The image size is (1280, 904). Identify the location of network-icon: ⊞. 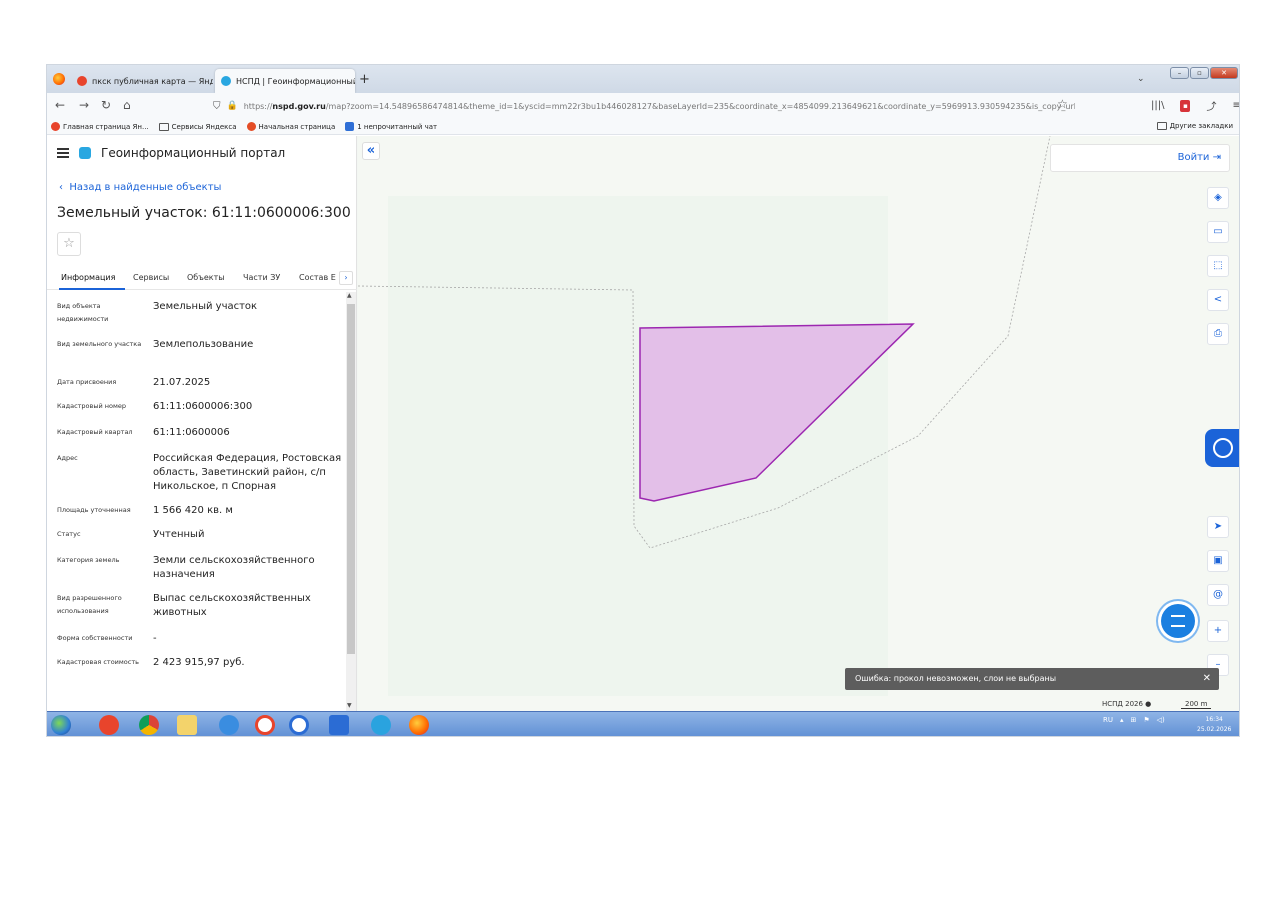
(1134, 720).